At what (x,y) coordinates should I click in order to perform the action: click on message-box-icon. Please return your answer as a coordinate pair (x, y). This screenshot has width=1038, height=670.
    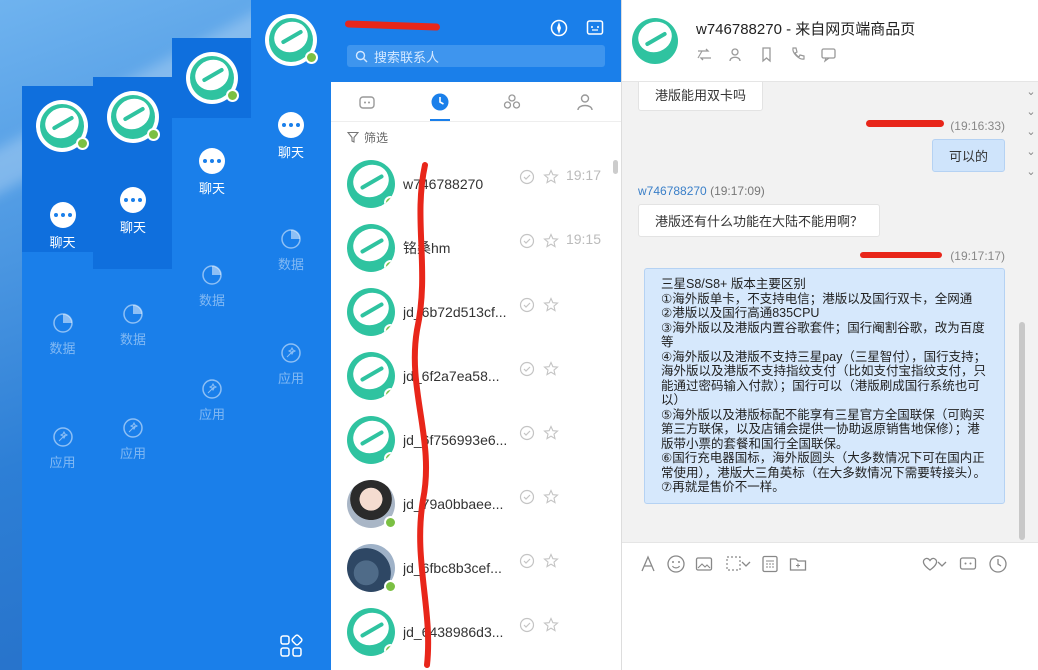
    Looking at the image, I should click on (595, 28).